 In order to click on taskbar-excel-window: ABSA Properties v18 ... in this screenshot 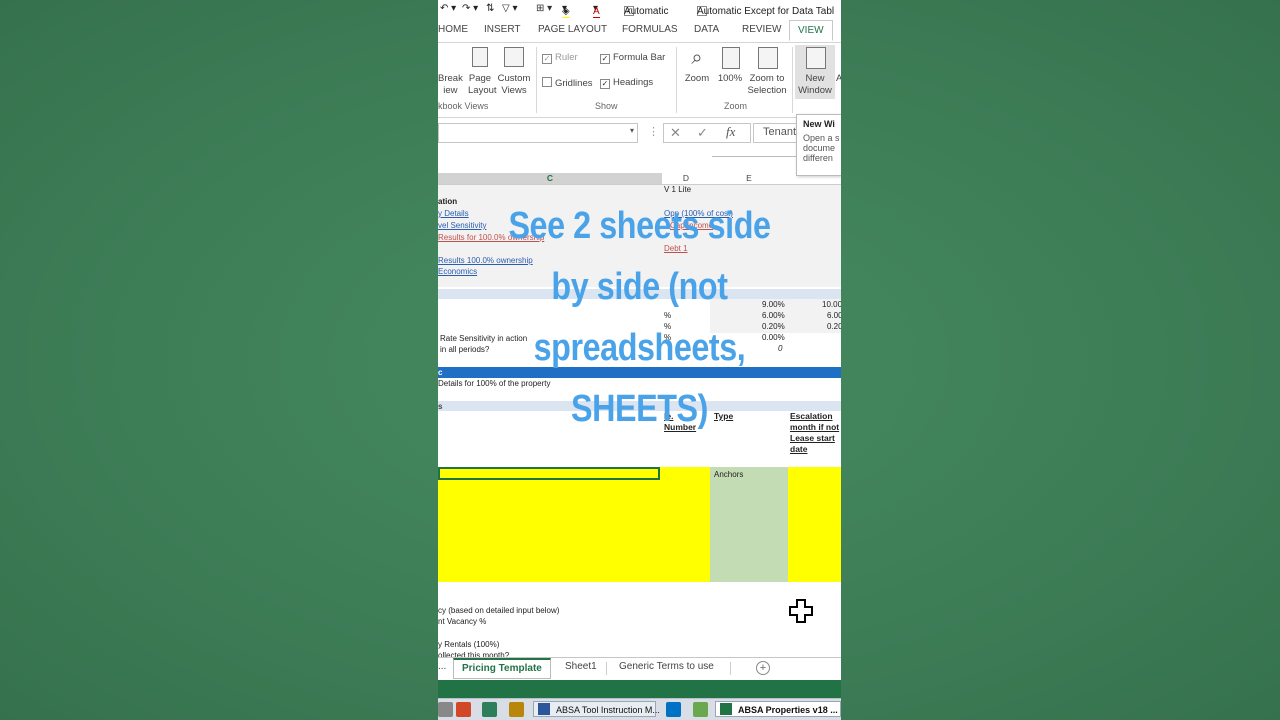, I will do `click(778, 709)`.